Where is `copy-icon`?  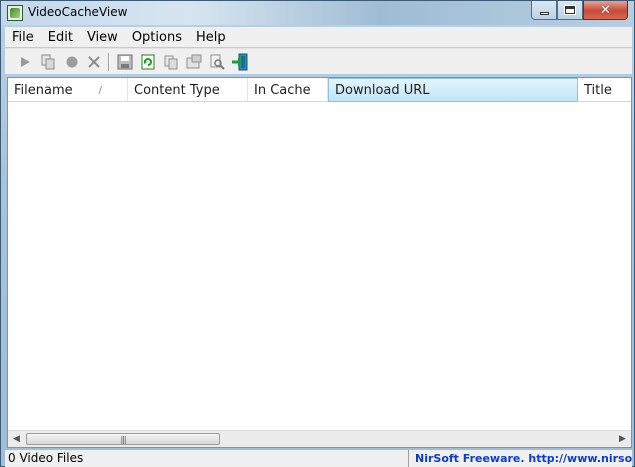
copy-icon is located at coordinates (171, 62).